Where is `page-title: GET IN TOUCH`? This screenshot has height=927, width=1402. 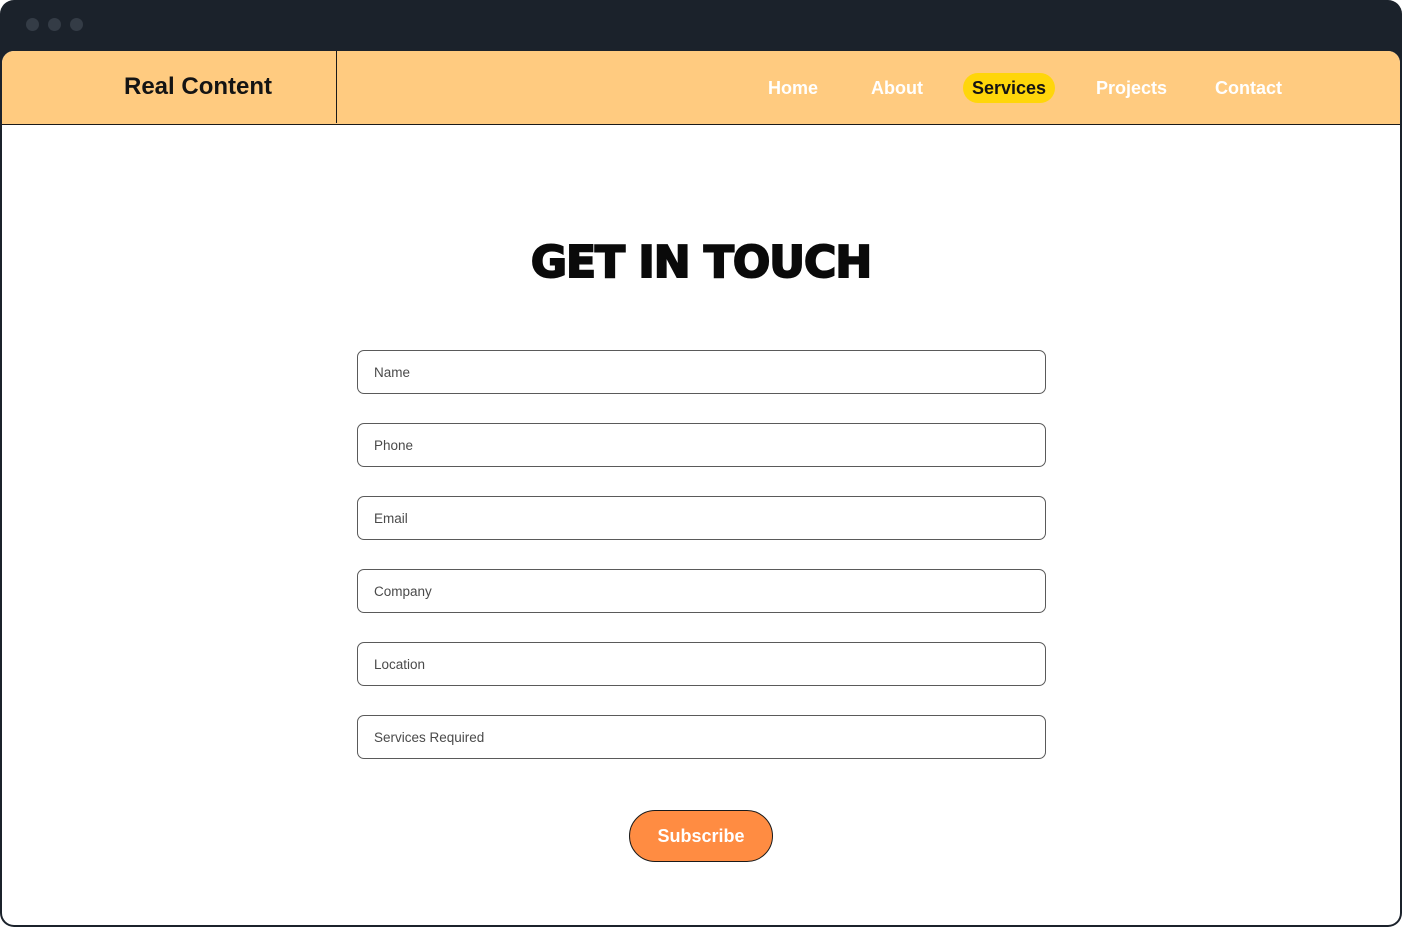
page-title: GET IN TOUCH is located at coordinates (701, 262).